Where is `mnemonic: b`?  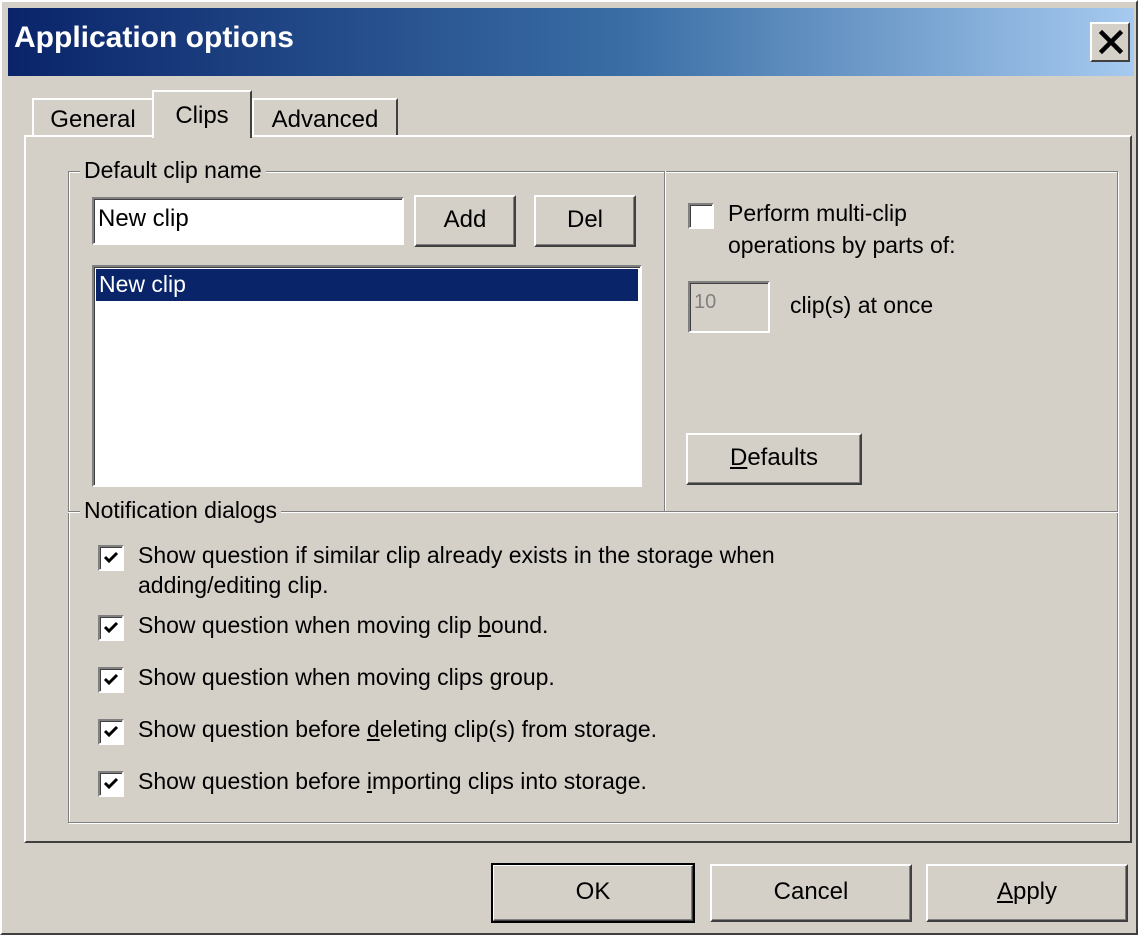
mnemonic: b is located at coordinates (484, 625).